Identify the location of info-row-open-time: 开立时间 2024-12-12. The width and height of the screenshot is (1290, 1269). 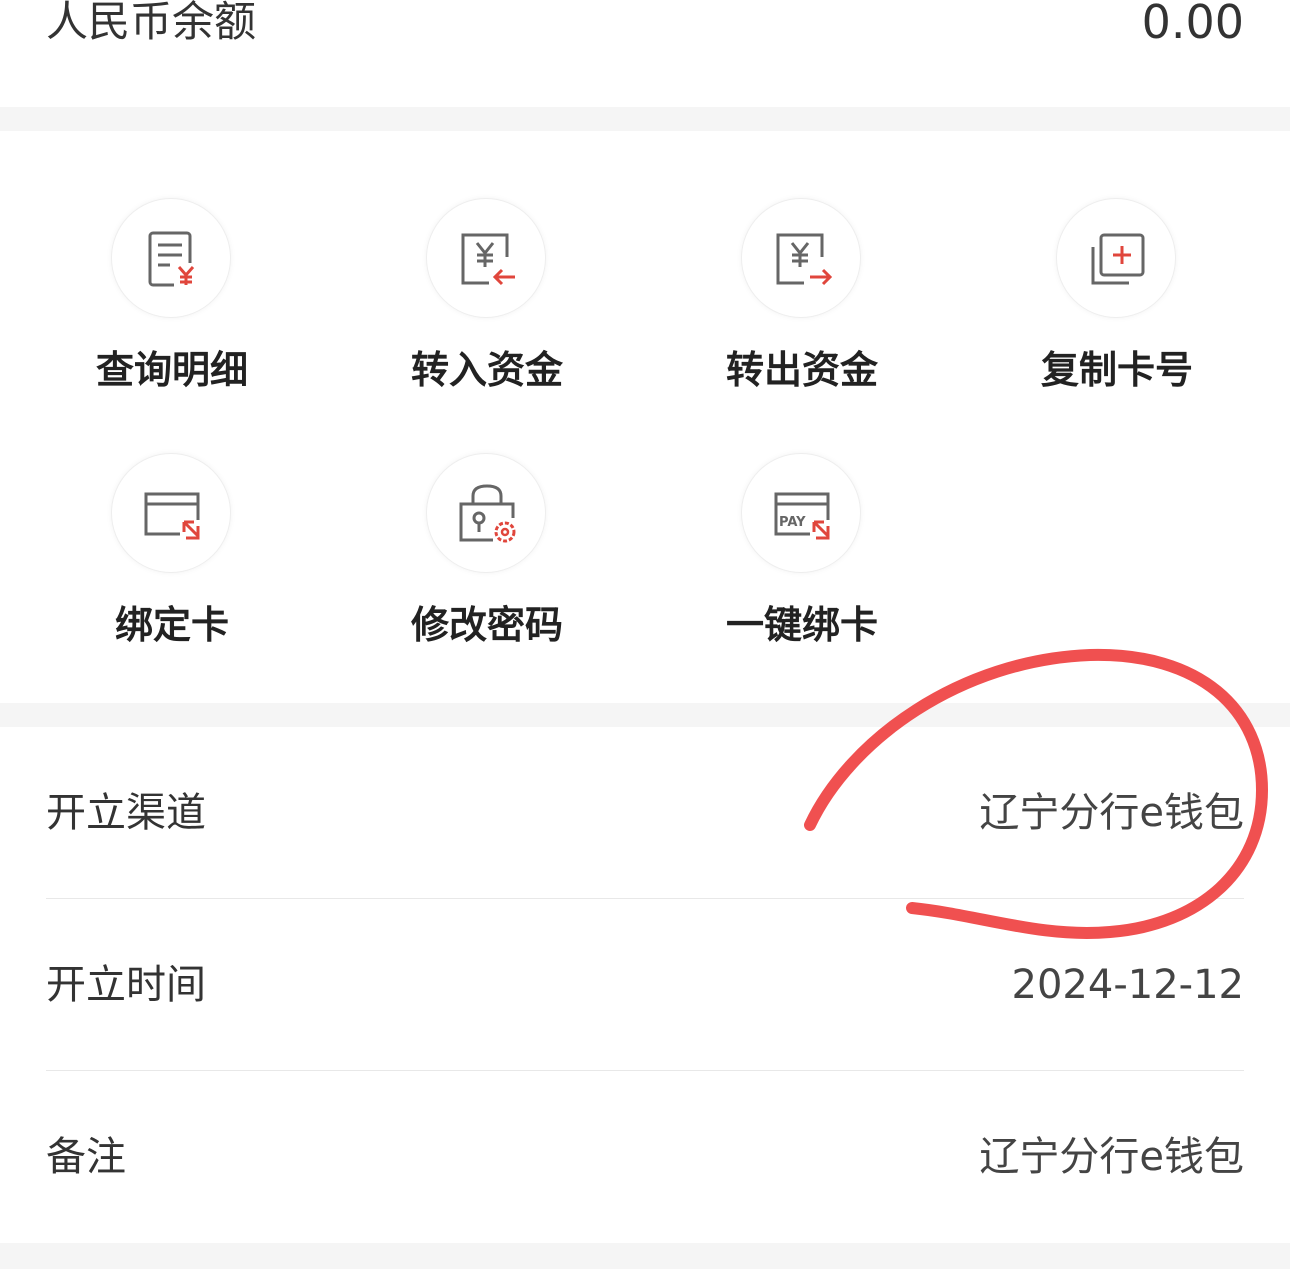
(645, 985).